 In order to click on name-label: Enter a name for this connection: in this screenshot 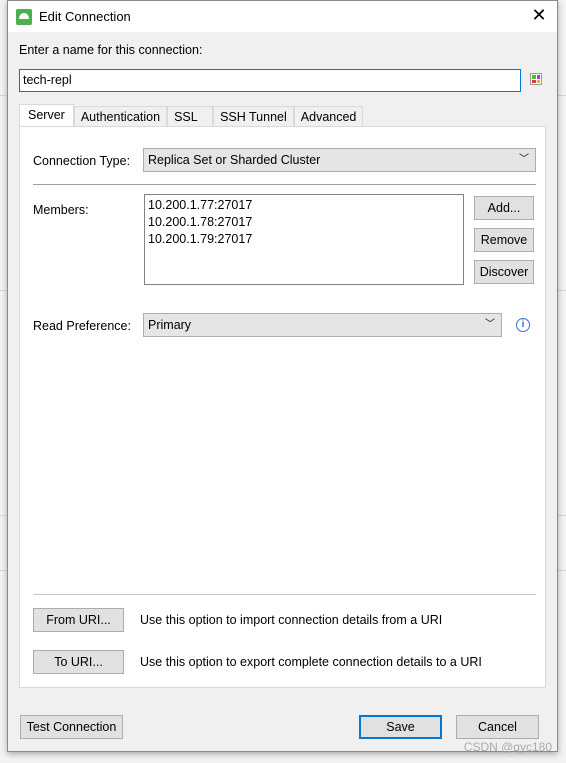, I will do `click(111, 50)`.